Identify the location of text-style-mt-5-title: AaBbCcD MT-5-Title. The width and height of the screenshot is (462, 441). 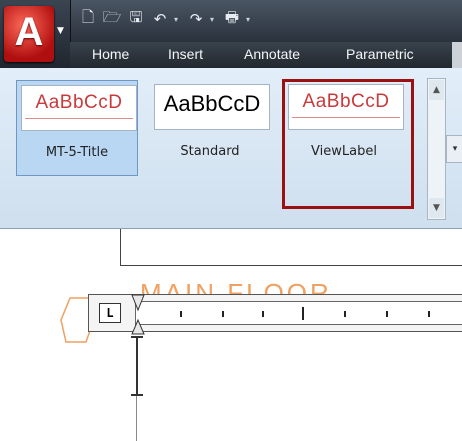
(77, 128).